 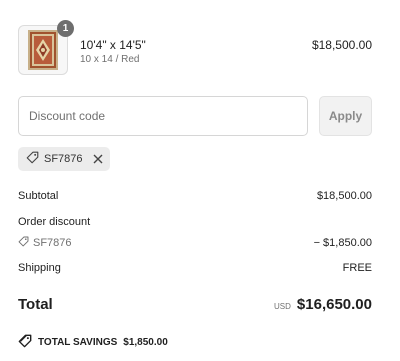 I want to click on order-discount-label: Order discount, so click(x=54, y=222).